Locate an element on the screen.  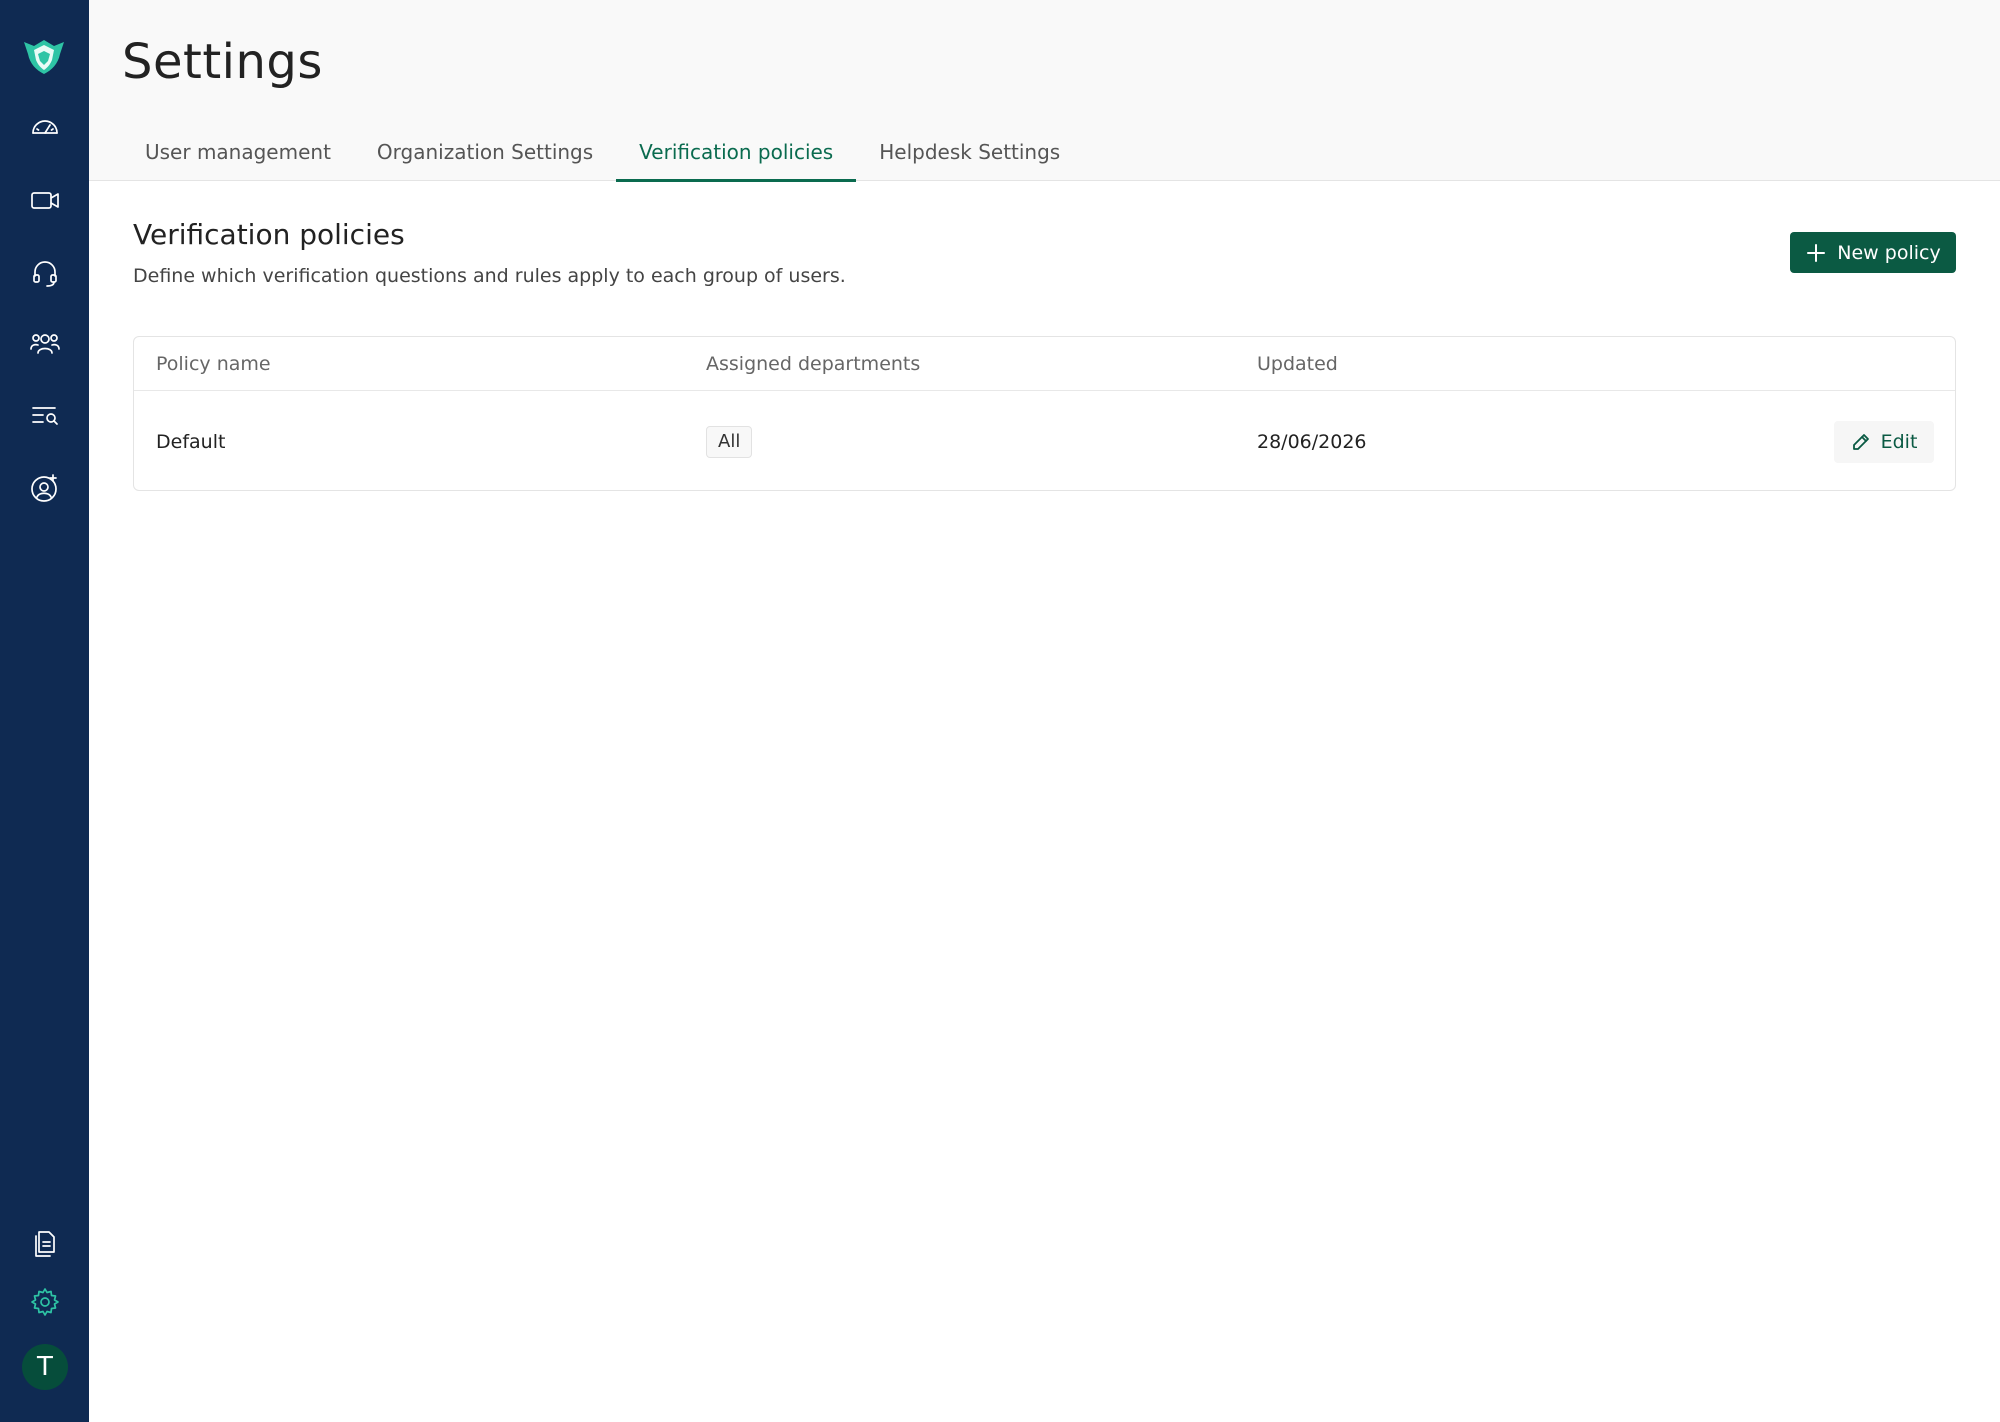
column-header-assigned-departments: Assigned departments is located at coordinates (813, 364).